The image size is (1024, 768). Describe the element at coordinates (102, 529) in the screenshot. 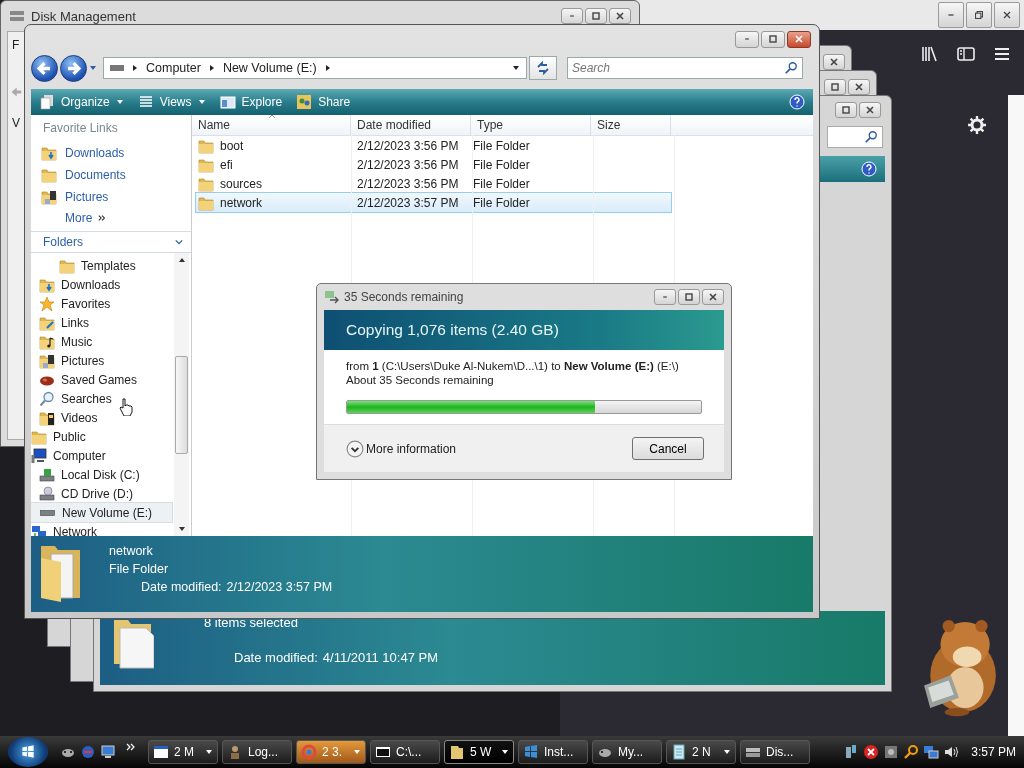

I see `tree-item: Network` at that location.